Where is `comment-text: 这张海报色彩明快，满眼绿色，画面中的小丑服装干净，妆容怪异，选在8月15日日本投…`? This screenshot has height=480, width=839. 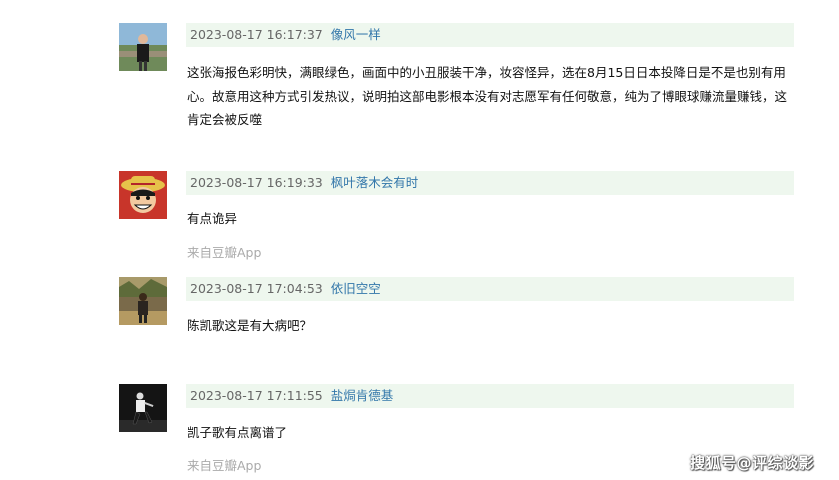
comment-text: 这张海报色彩明快，满眼绿色，画面中的小丑服装干净，妆容怪异，选在8月15日日本投… is located at coordinates (487, 96).